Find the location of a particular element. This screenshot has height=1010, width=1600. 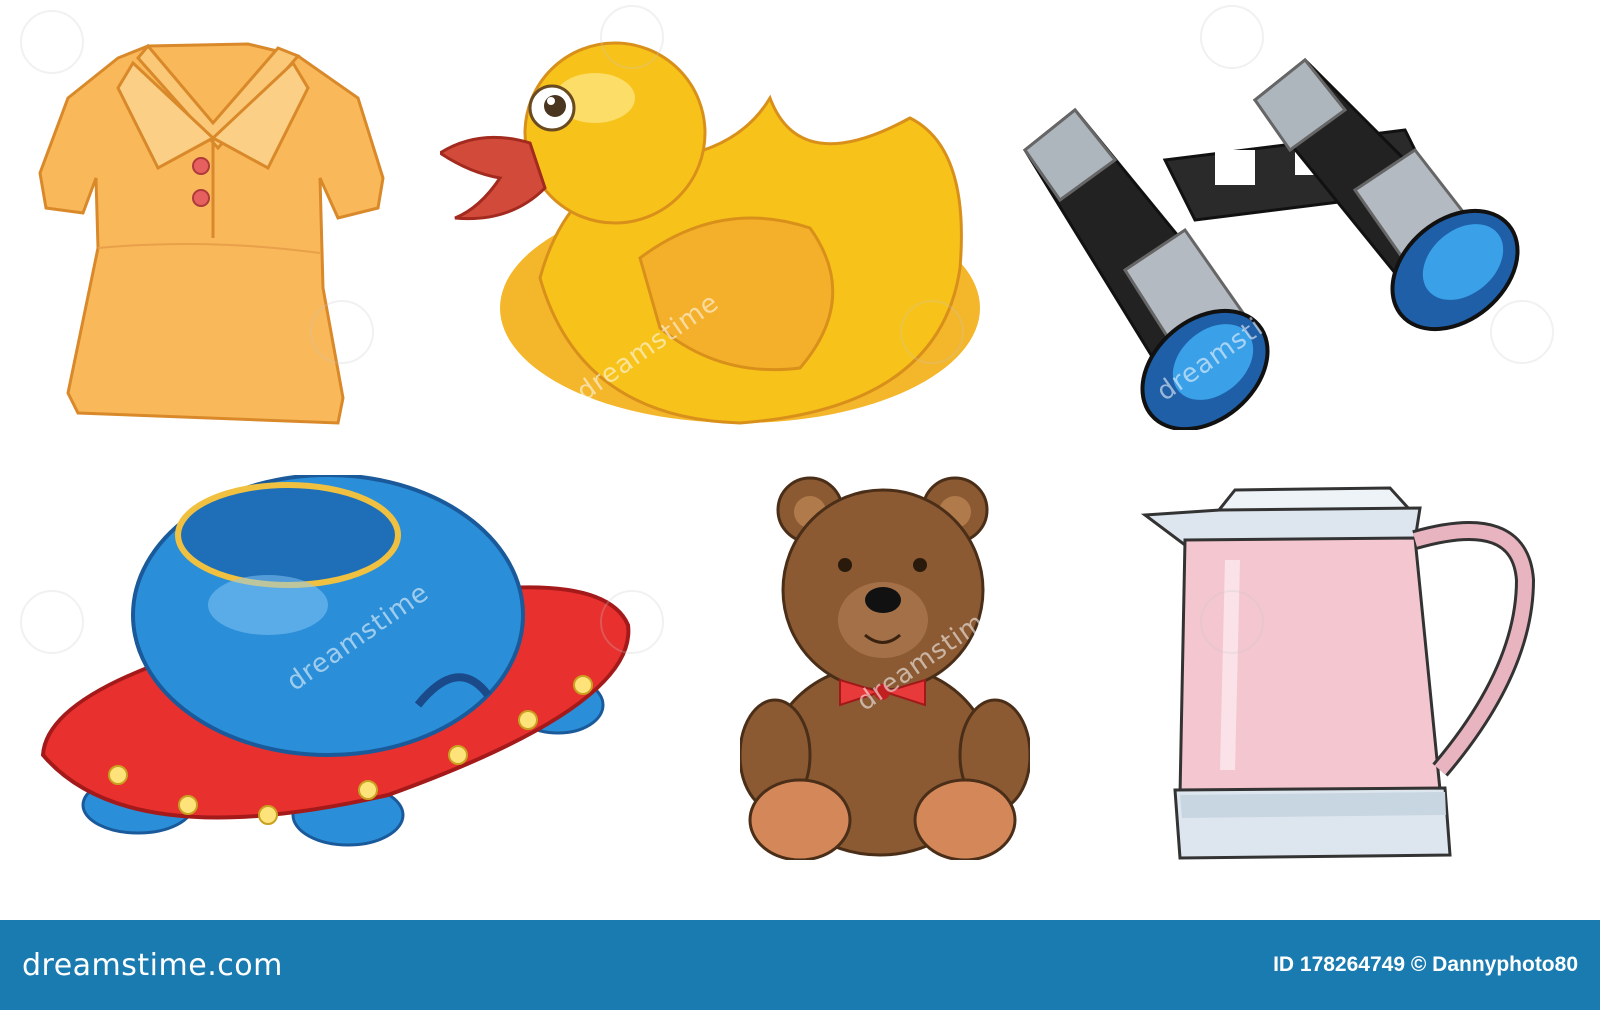

binoculars-illustration is located at coordinates (1271, 243).